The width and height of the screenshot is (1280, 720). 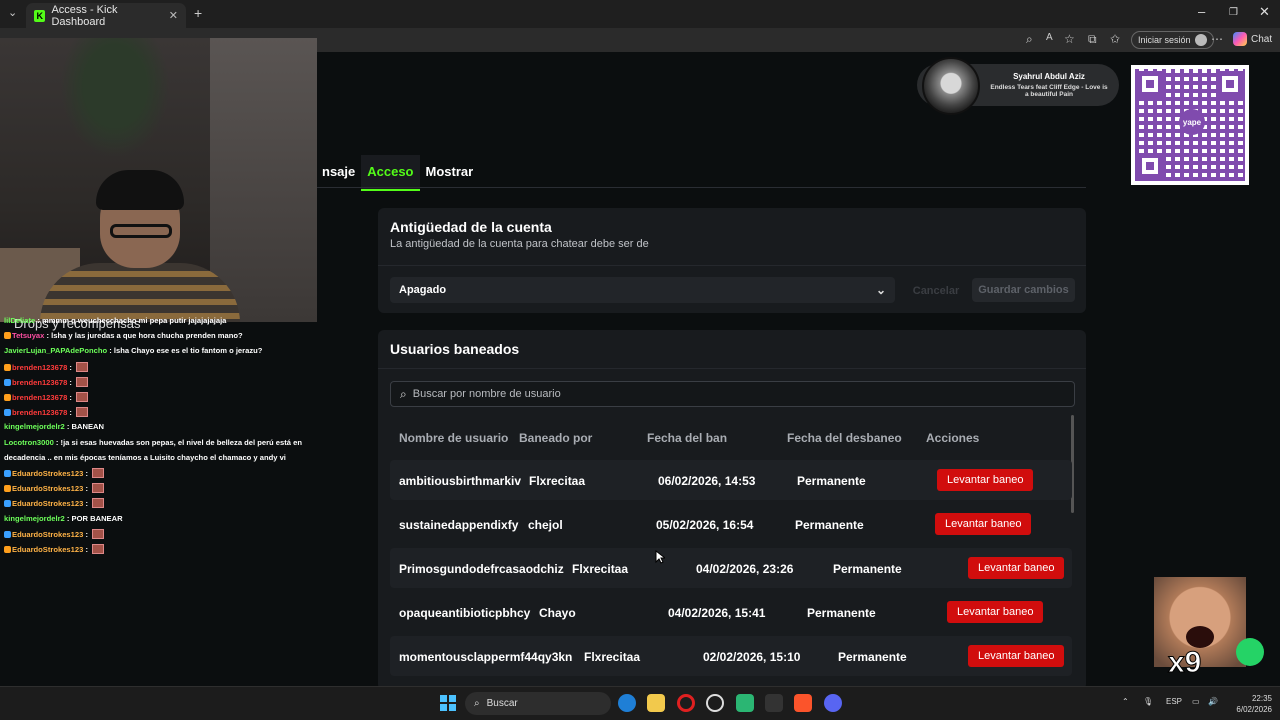 What do you see at coordinates (34, 427) in the screenshot?
I see `chat-username: kingelmejordelr2` at bounding box center [34, 427].